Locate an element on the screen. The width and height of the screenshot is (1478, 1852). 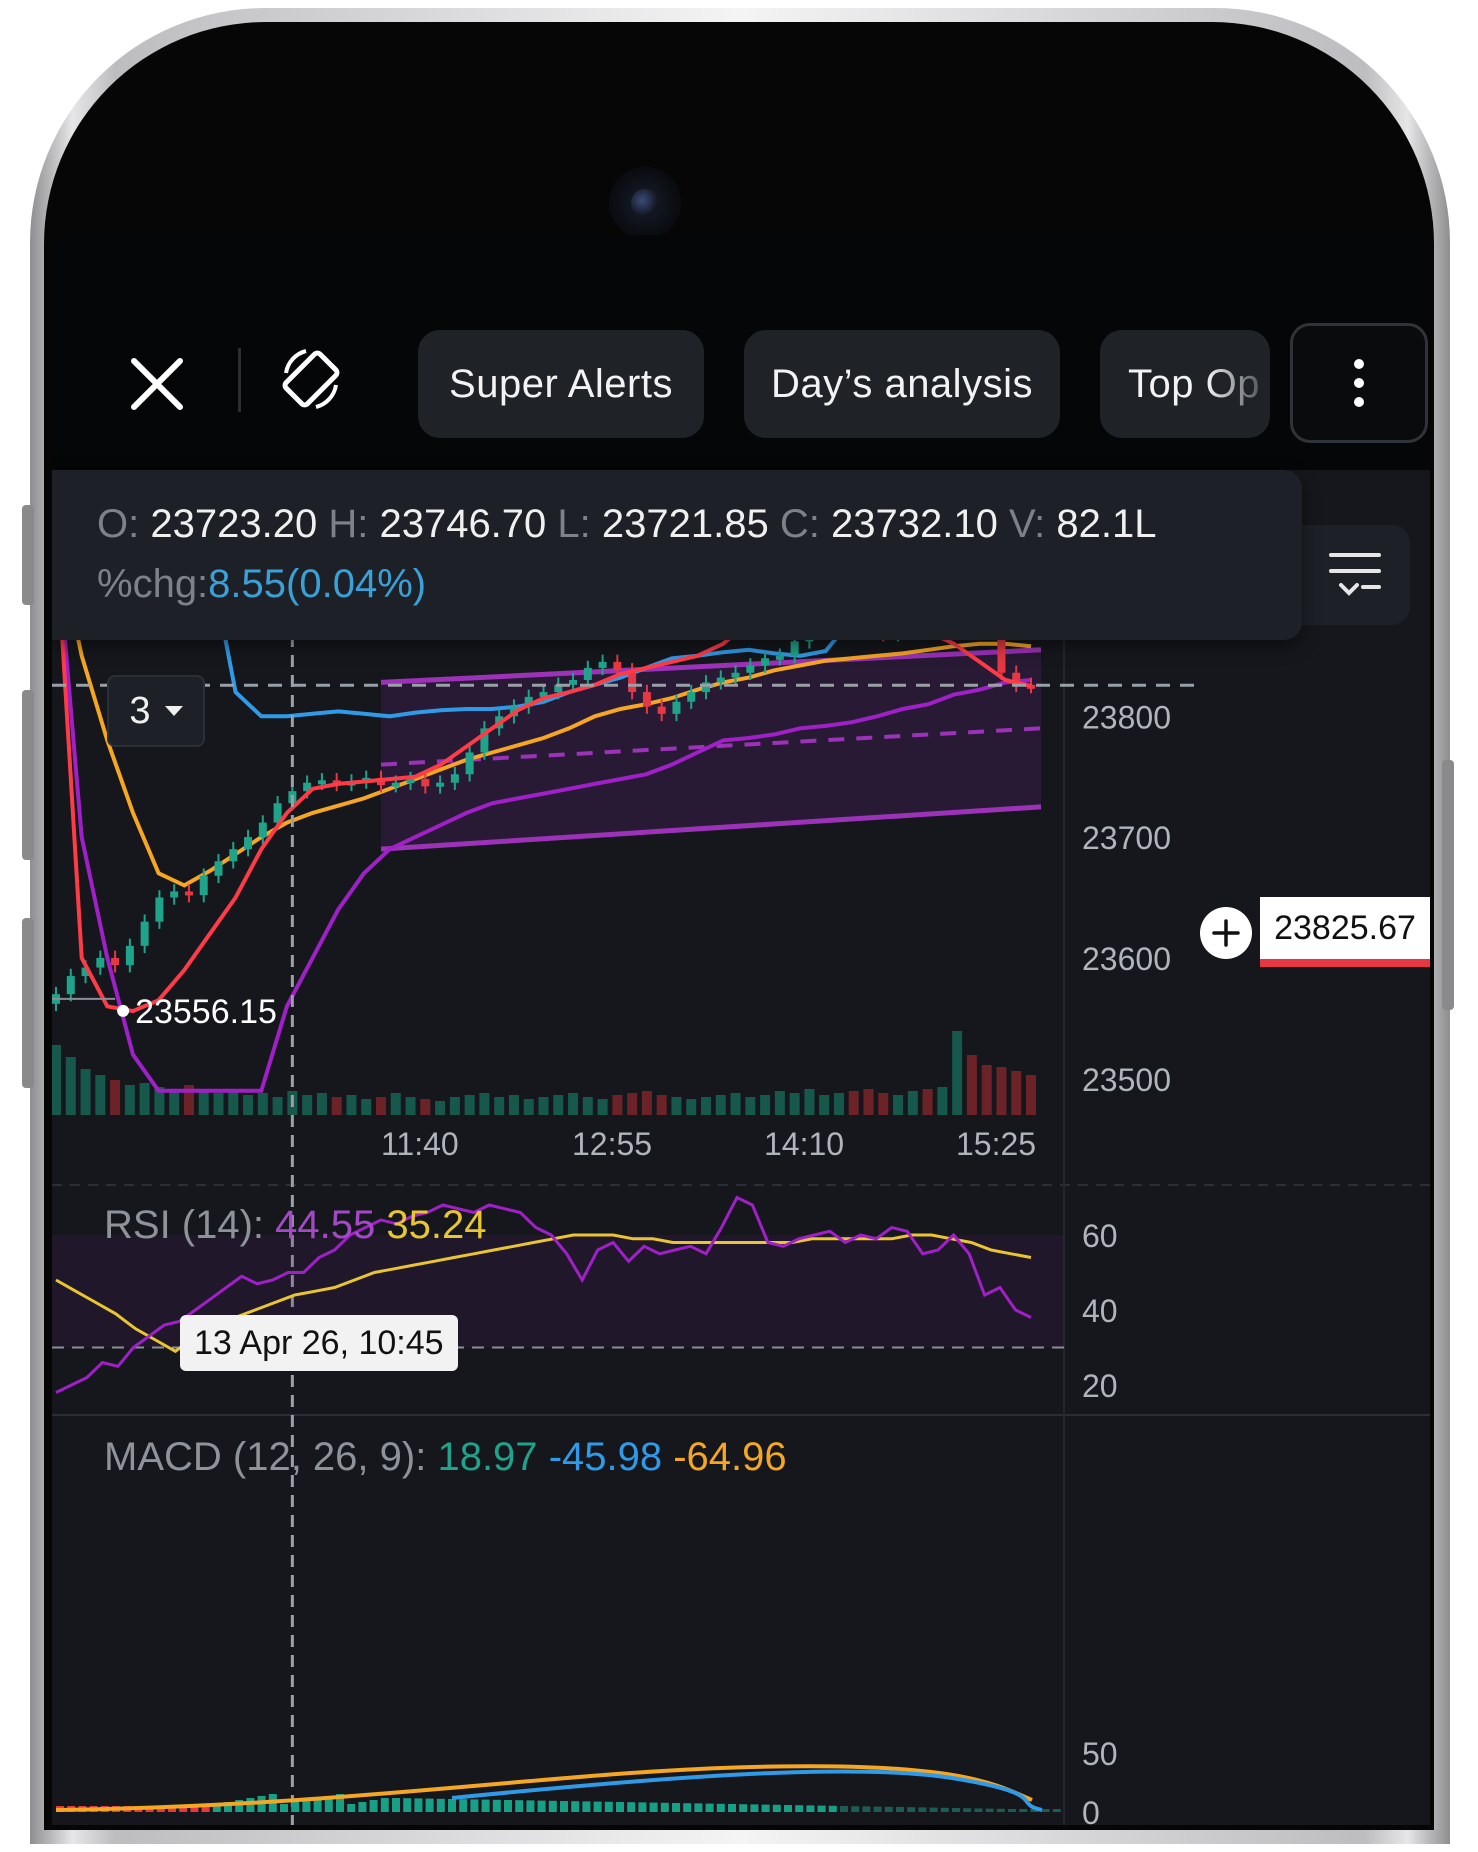
rsi-signal-value: 35.24 is located at coordinates (436, 1225).